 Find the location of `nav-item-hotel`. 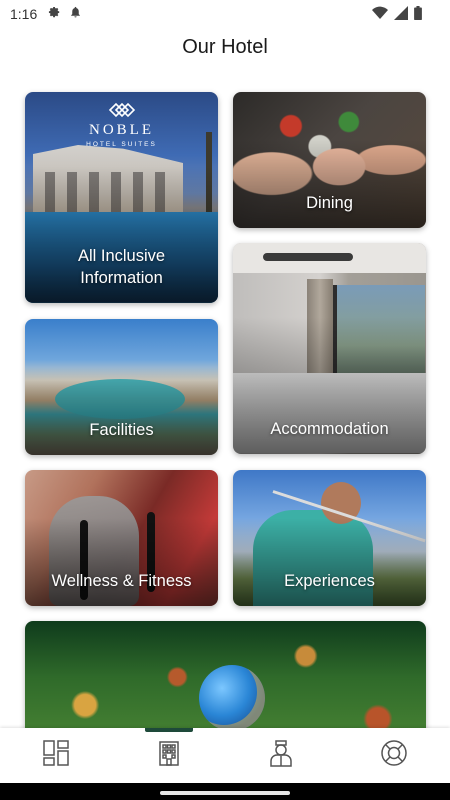

nav-item-hotel is located at coordinates (169, 755).